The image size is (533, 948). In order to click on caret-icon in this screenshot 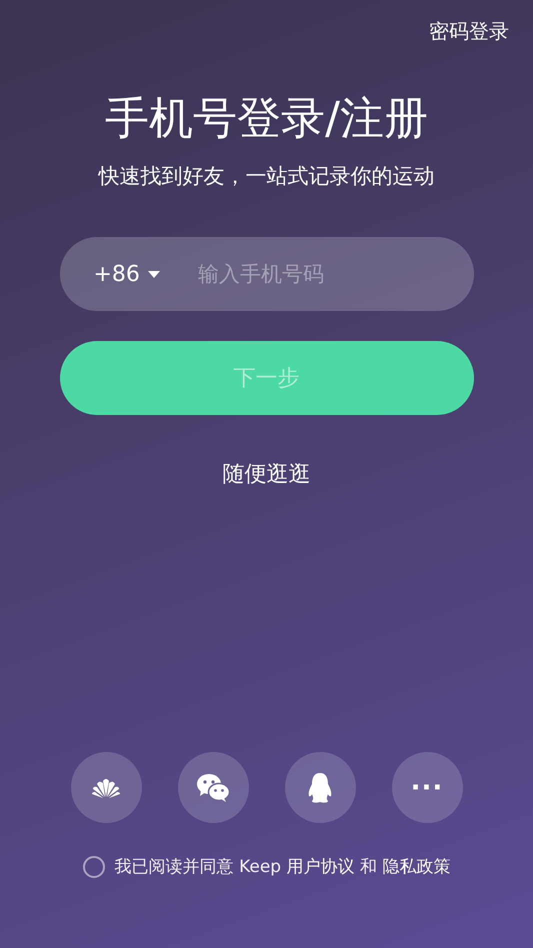, I will do `click(154, 274)`.